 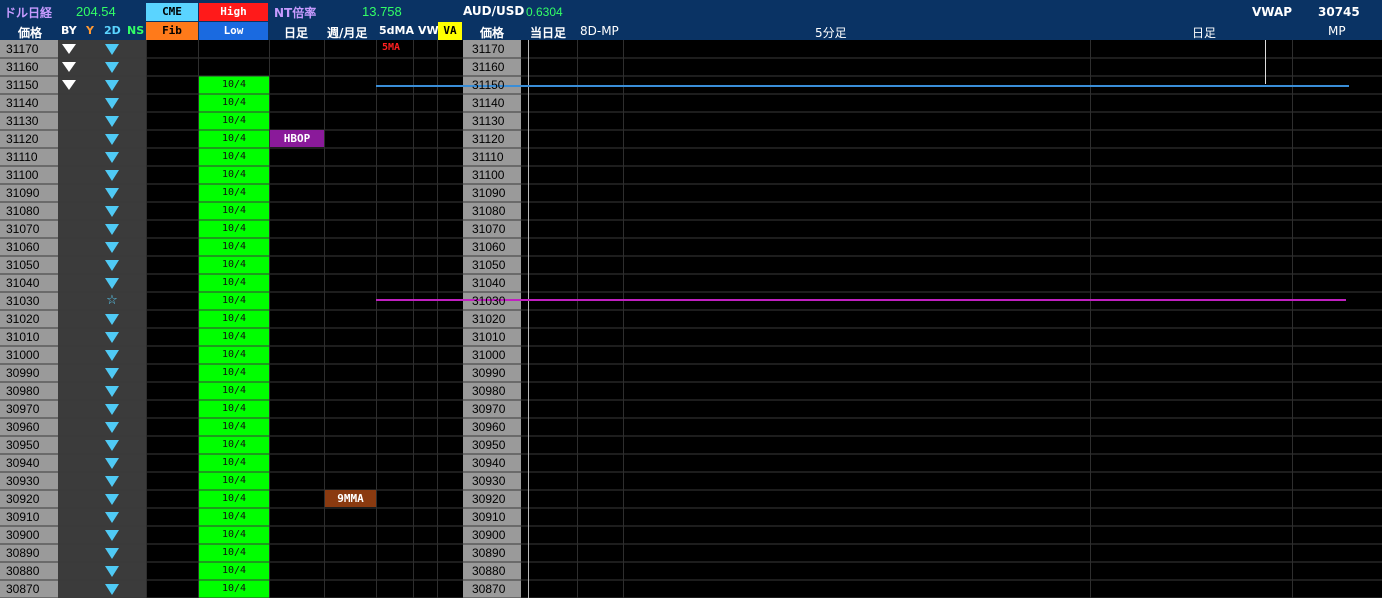 I want to click on price-right-cell: 31050, so click(x=489, y=265).